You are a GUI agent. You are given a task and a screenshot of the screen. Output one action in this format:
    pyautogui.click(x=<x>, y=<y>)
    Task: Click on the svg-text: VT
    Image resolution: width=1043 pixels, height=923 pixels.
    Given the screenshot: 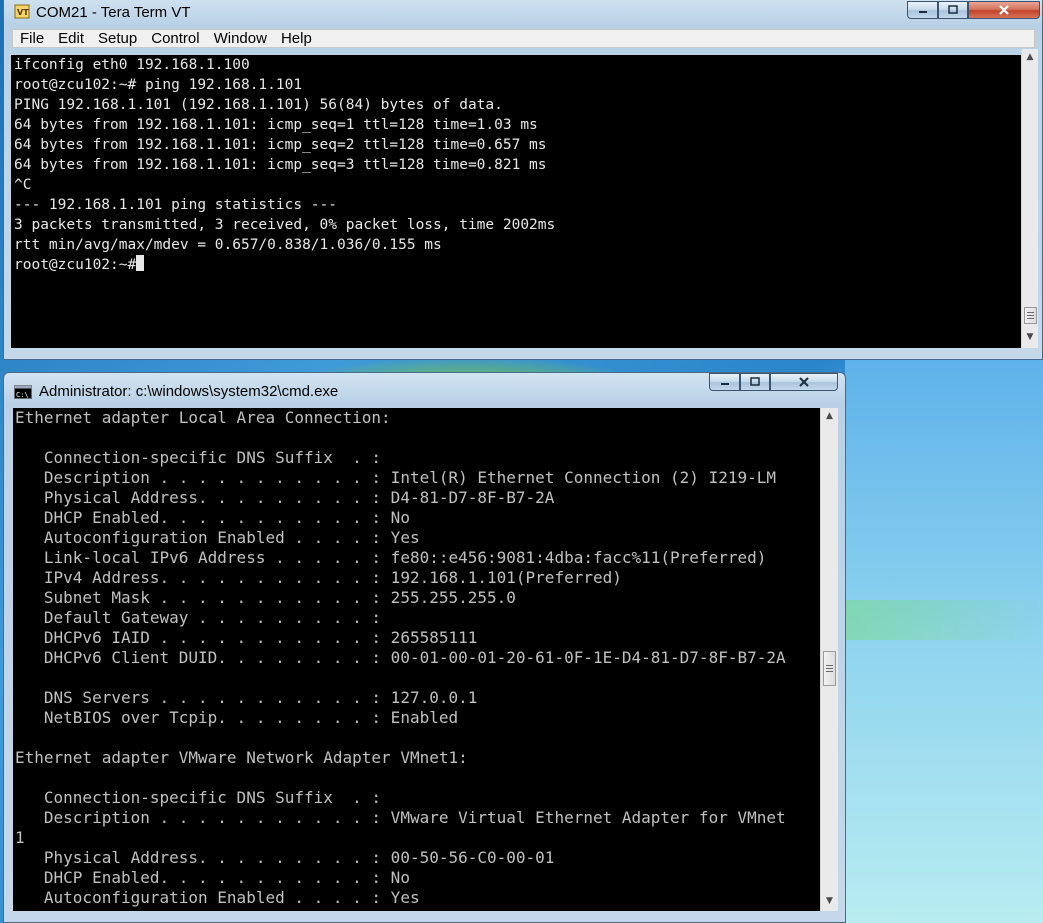 What is the action you would take?
    pyautogui.click(x=23, y=12)
    